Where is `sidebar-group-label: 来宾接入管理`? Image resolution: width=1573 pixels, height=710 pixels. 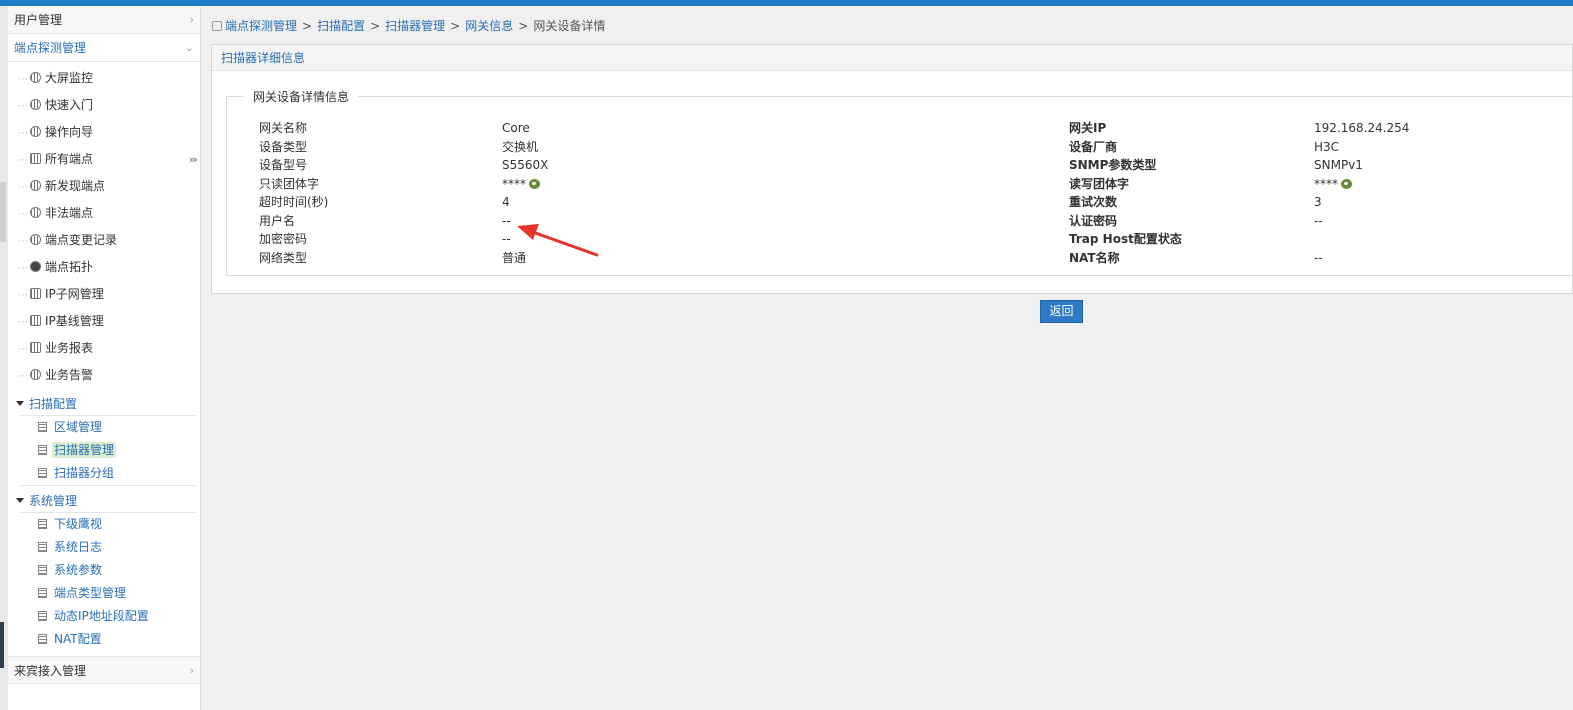 sidebar-group-label: 来宾接入管理 is located at coordinates (50, 671).